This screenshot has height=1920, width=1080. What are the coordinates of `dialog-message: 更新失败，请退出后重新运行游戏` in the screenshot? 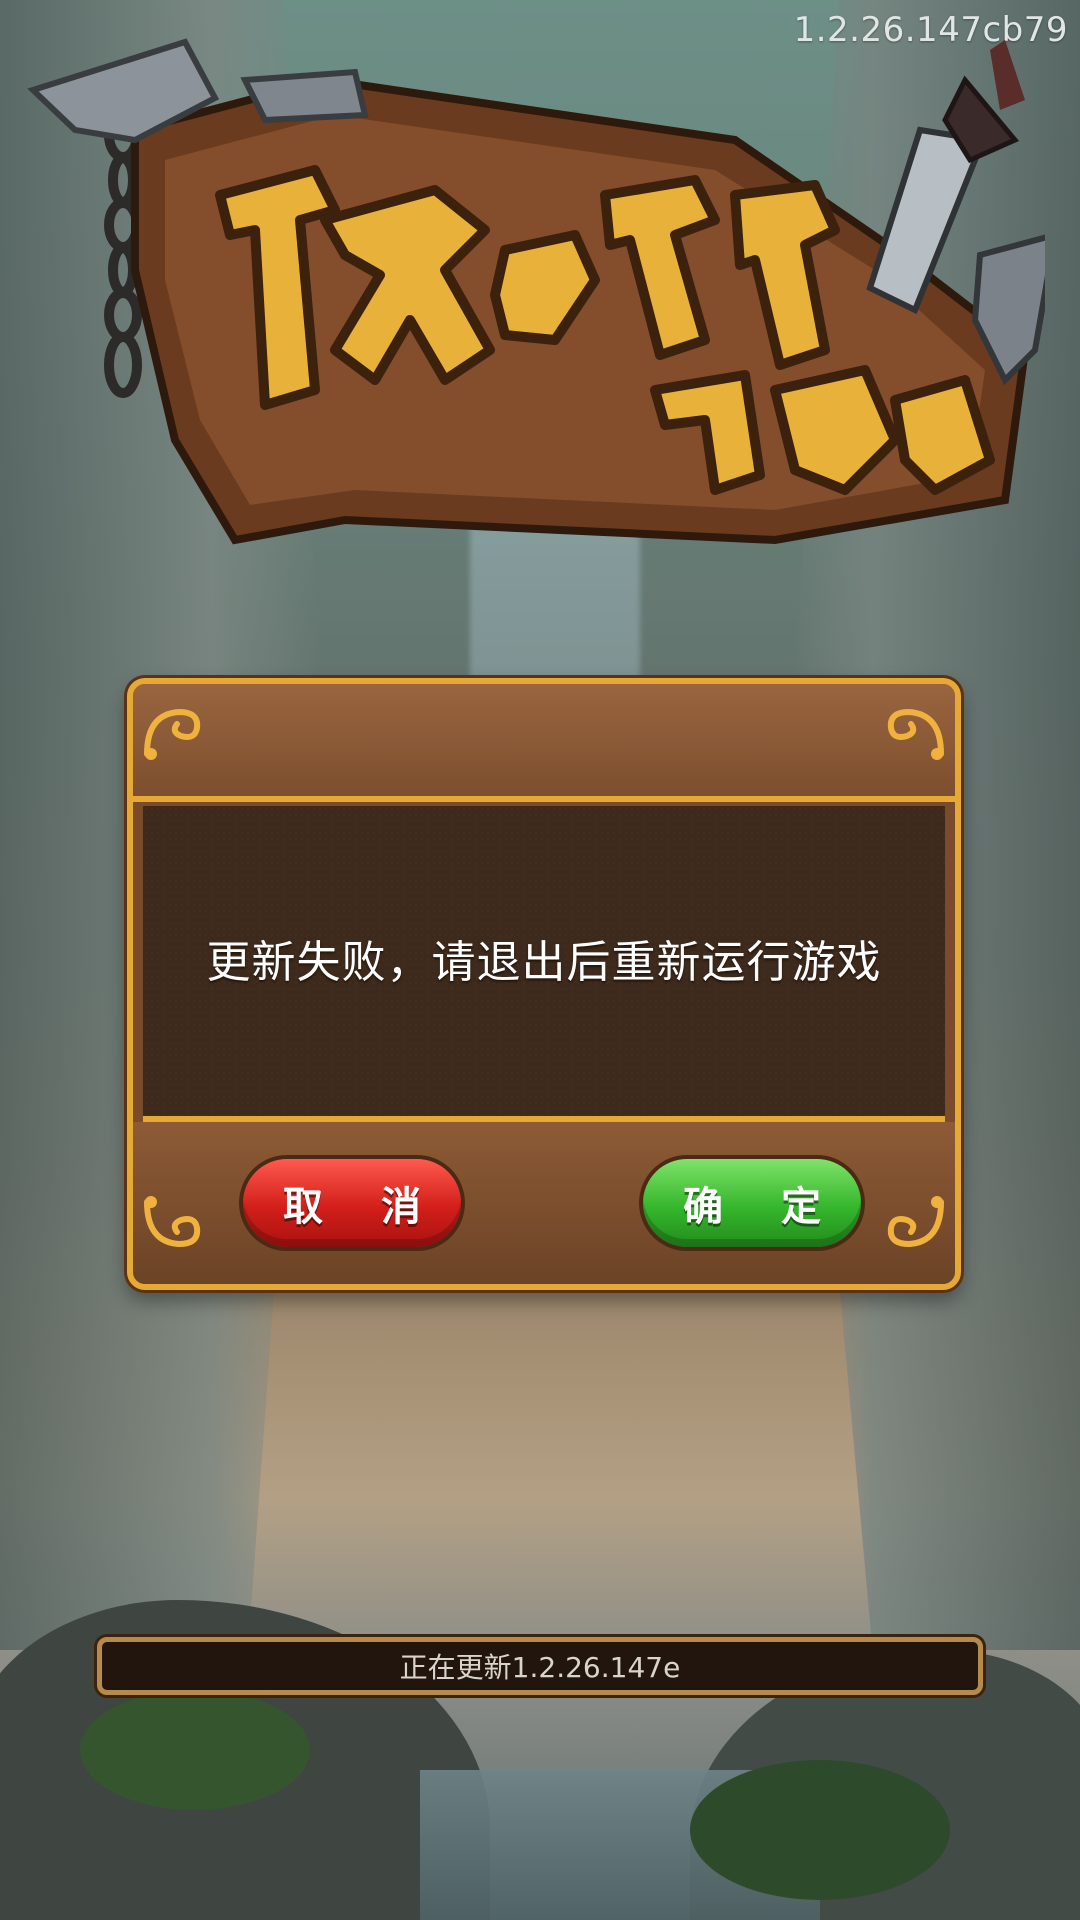 It's located at (544, 962).